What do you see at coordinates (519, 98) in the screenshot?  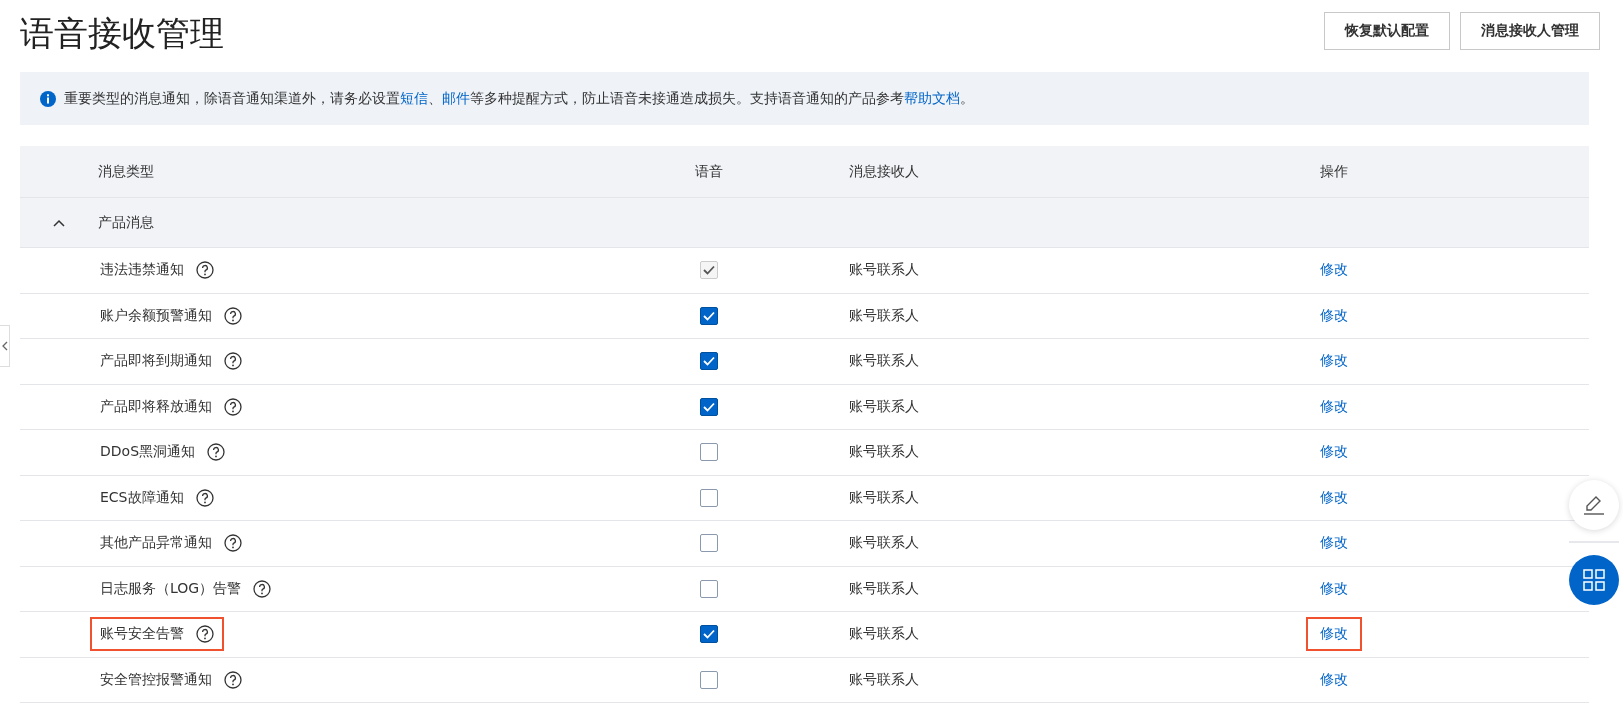 I see `notice-text: 重要类型的消息通知，除语音通知渠道外，请务必设置短信、邮件等多种提醒方式，防止语音未接通造成损失。支持语音通知的产品参考帮助文档。` at bounding box center [519, 98].